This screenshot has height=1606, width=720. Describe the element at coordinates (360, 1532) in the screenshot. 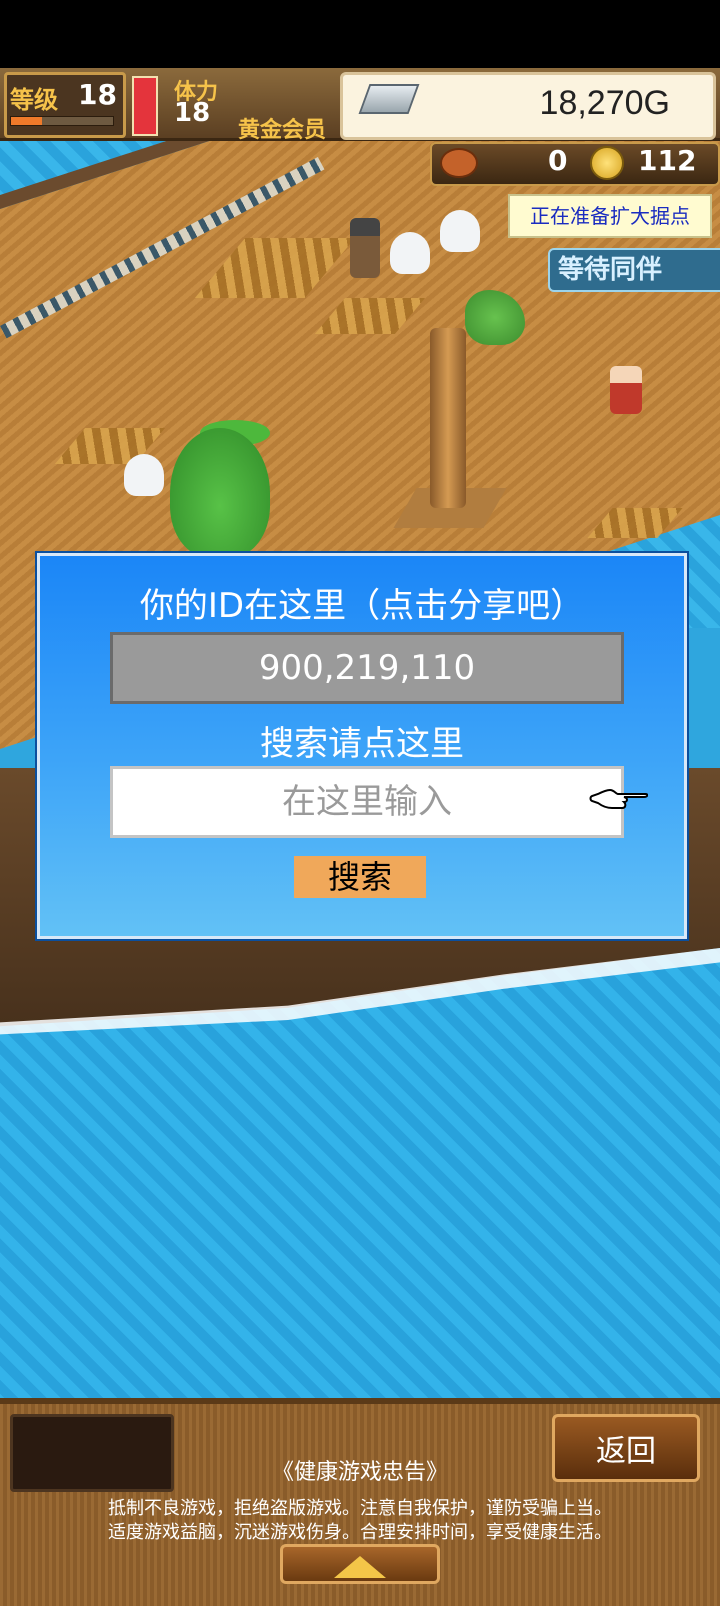

I see `health-notice-line: 适度游戏益脑，沉迷游戏伤身。合理安排时间，享受健康生活。` at that location.